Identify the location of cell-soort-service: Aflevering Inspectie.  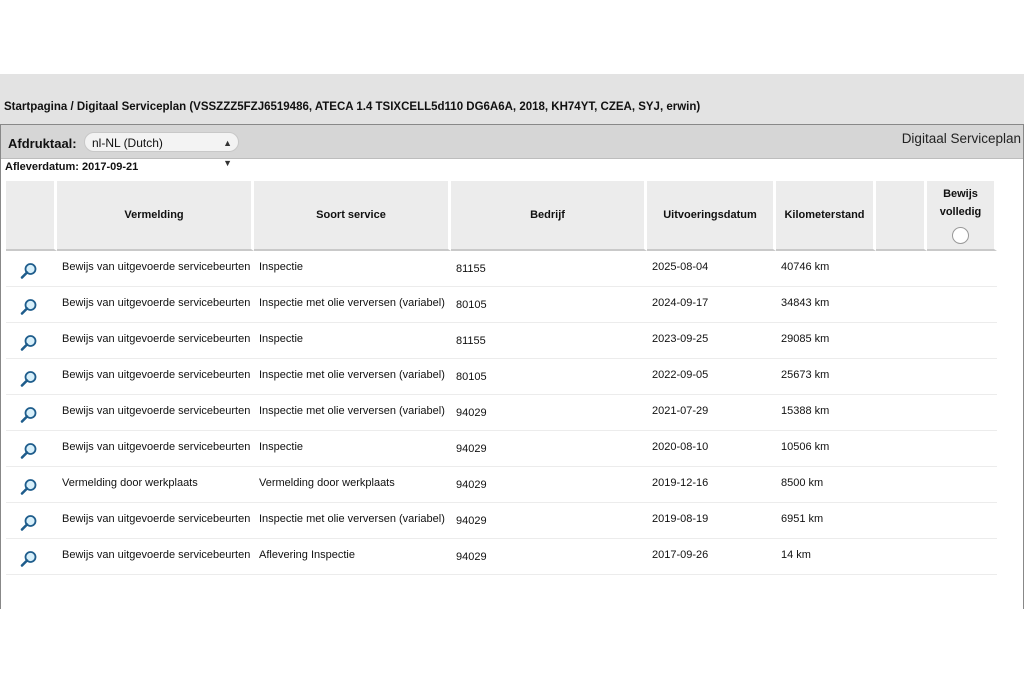
(352, 557).